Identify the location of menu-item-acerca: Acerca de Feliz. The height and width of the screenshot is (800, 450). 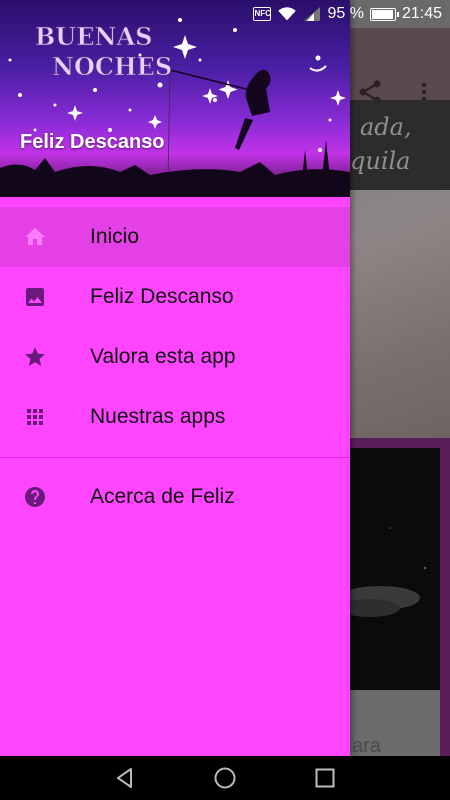
(175, 497).